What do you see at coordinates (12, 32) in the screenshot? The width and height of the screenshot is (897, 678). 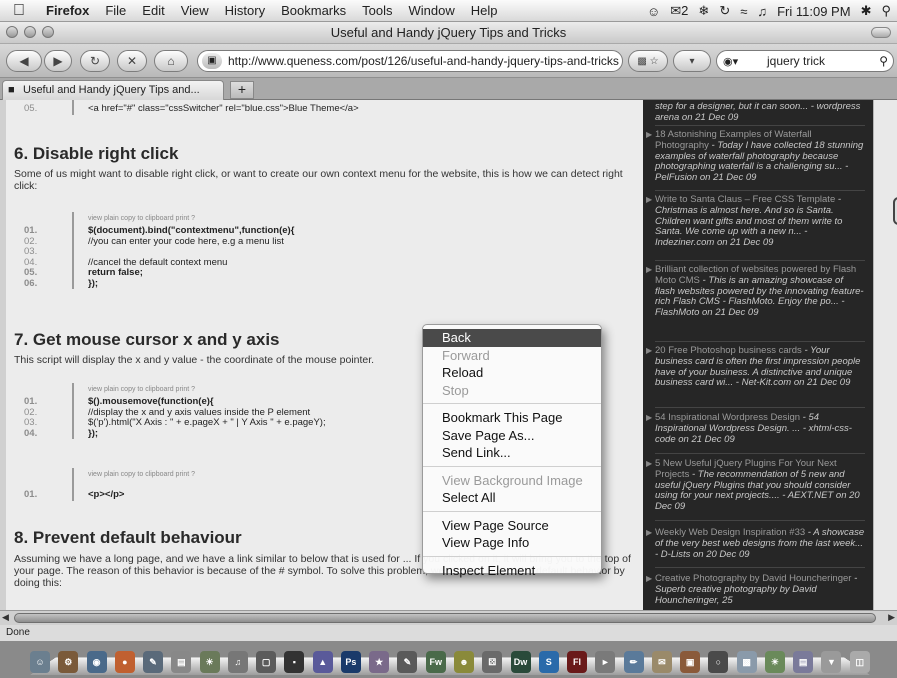 I see `close-window-button` at bounding box center [12, 32].